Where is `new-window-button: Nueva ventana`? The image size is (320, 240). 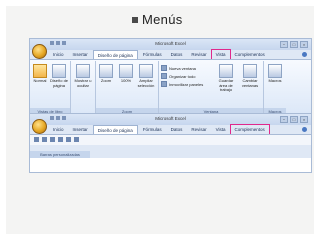 new-window-button: Nueva ventana is located at coordinates (178, 68).